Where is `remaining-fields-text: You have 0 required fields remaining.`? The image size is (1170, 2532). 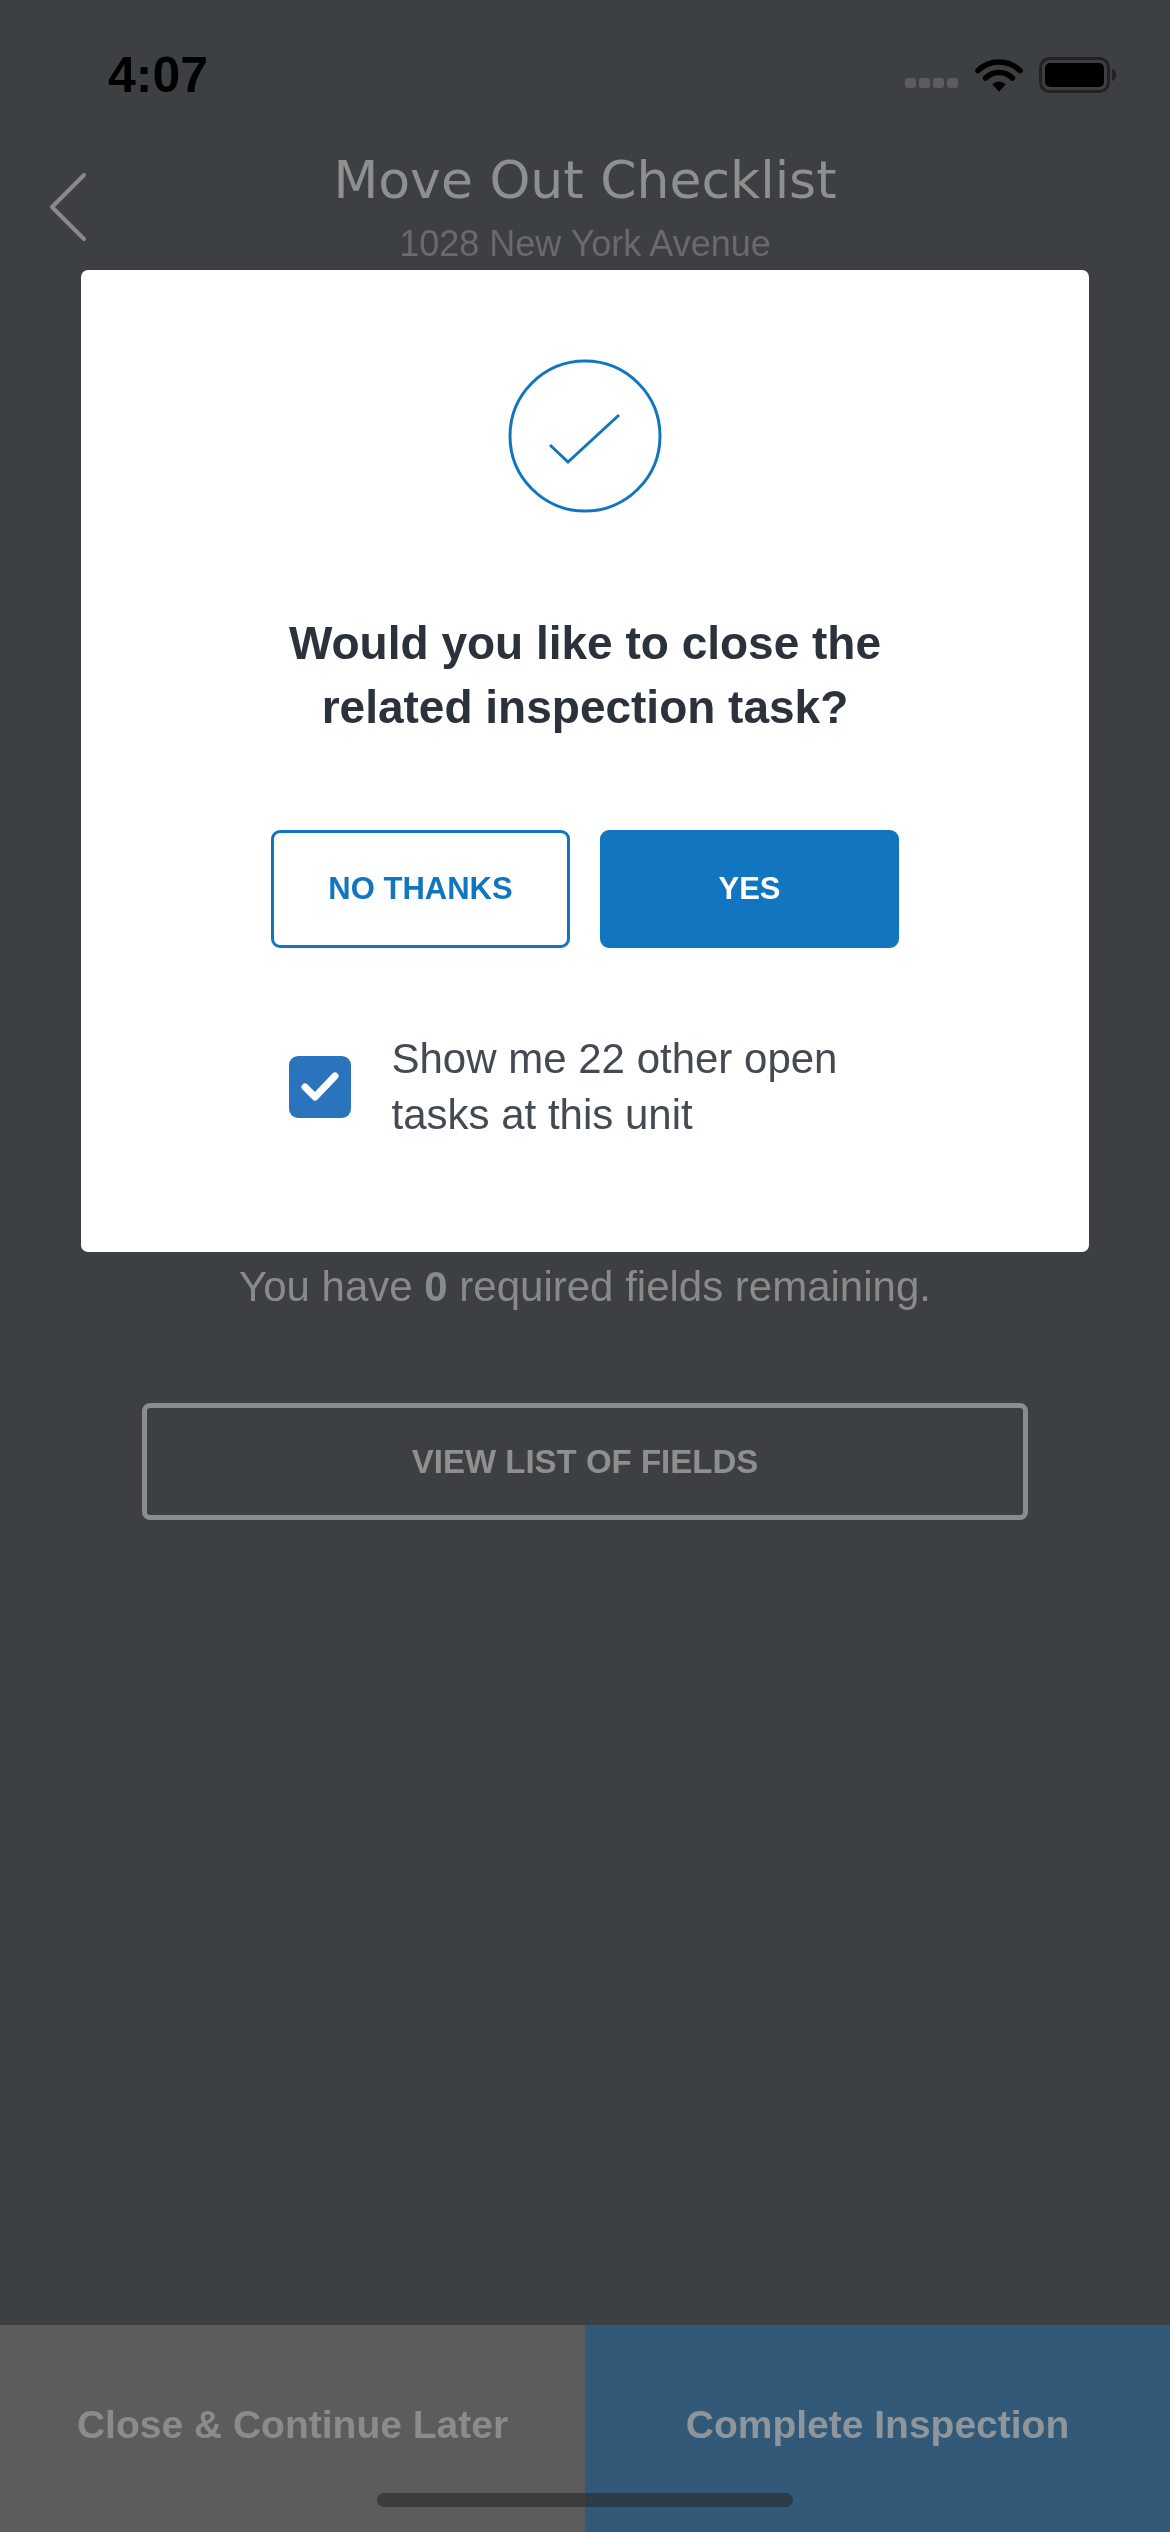 remaining-fields-text: You have 0 required fields remaining. is located at coordinates (585, 1287).